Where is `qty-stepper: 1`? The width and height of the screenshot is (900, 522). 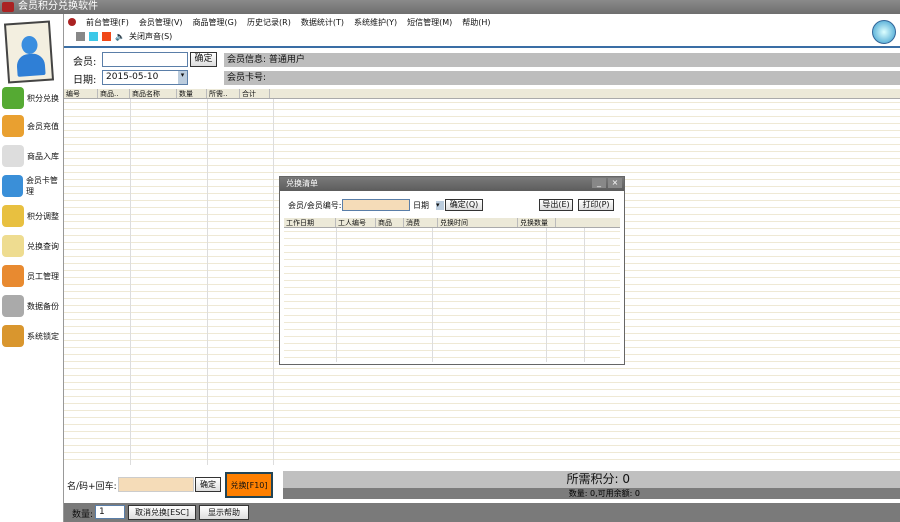
qty-stepper: 1 is located at coordinates (110, 512).